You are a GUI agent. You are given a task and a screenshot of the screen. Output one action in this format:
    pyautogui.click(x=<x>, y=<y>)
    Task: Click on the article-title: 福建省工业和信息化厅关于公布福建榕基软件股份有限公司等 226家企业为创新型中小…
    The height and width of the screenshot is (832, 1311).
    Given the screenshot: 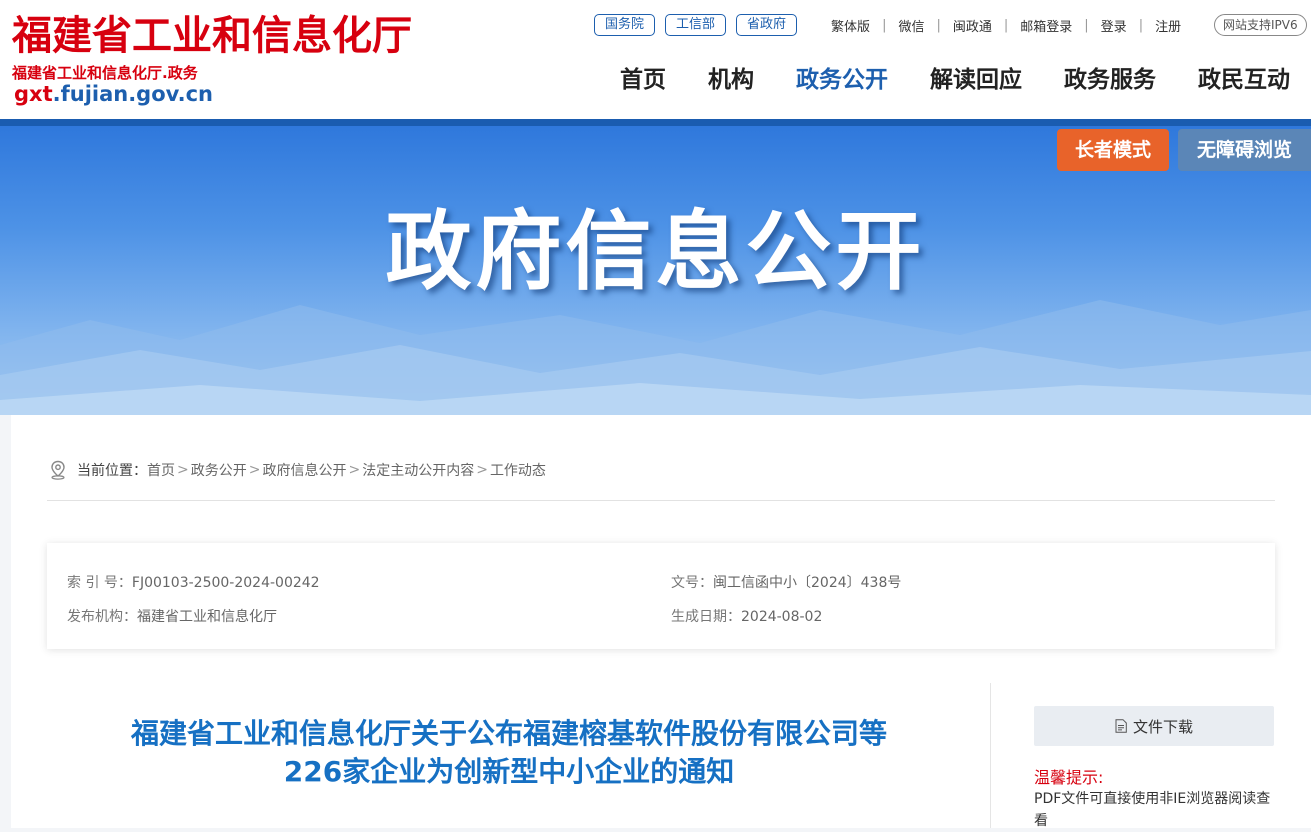 What is the action you would take?
    pyautogui.click(x=509, y=753)
    